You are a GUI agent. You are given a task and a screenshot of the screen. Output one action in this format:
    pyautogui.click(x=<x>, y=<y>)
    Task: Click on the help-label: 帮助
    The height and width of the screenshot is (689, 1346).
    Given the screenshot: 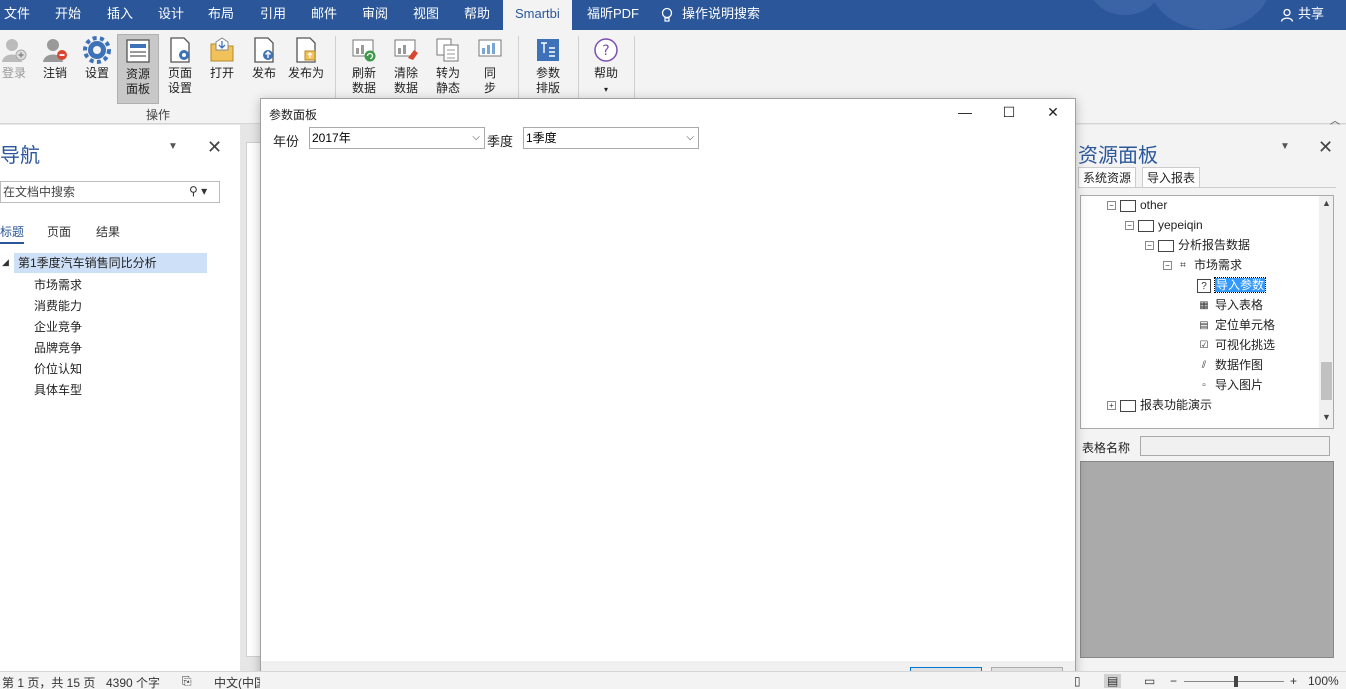 What is the action you would take?
    pyautogui.click(x=605, y=73)
    